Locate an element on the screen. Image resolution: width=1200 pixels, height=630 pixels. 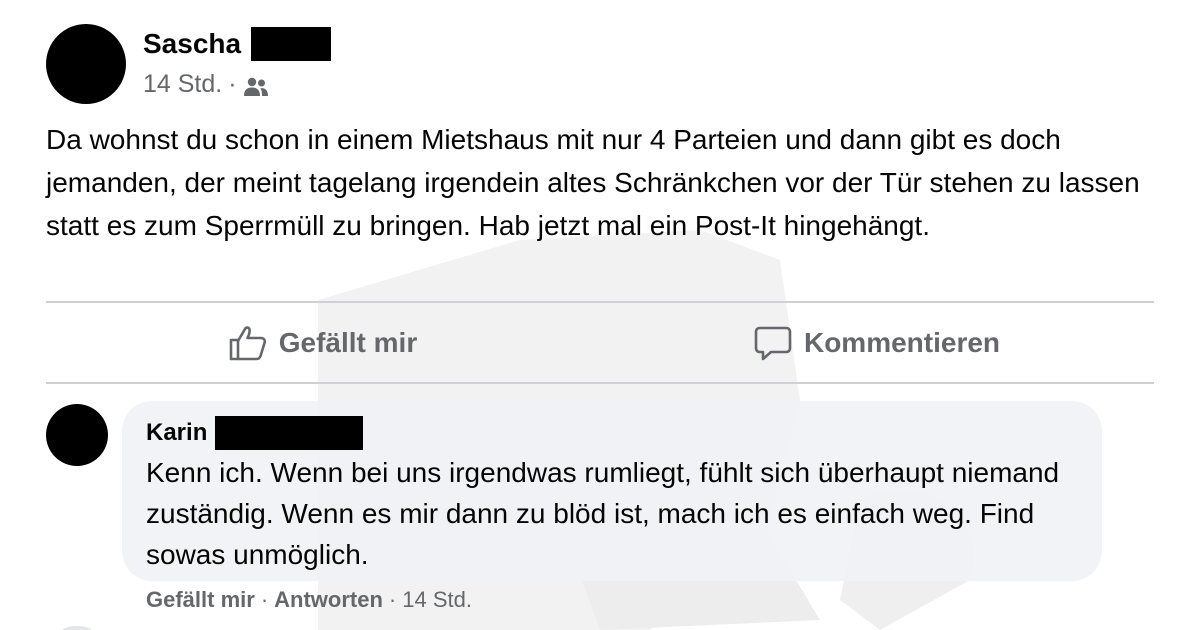
divider is located at coordinates (600, 383).